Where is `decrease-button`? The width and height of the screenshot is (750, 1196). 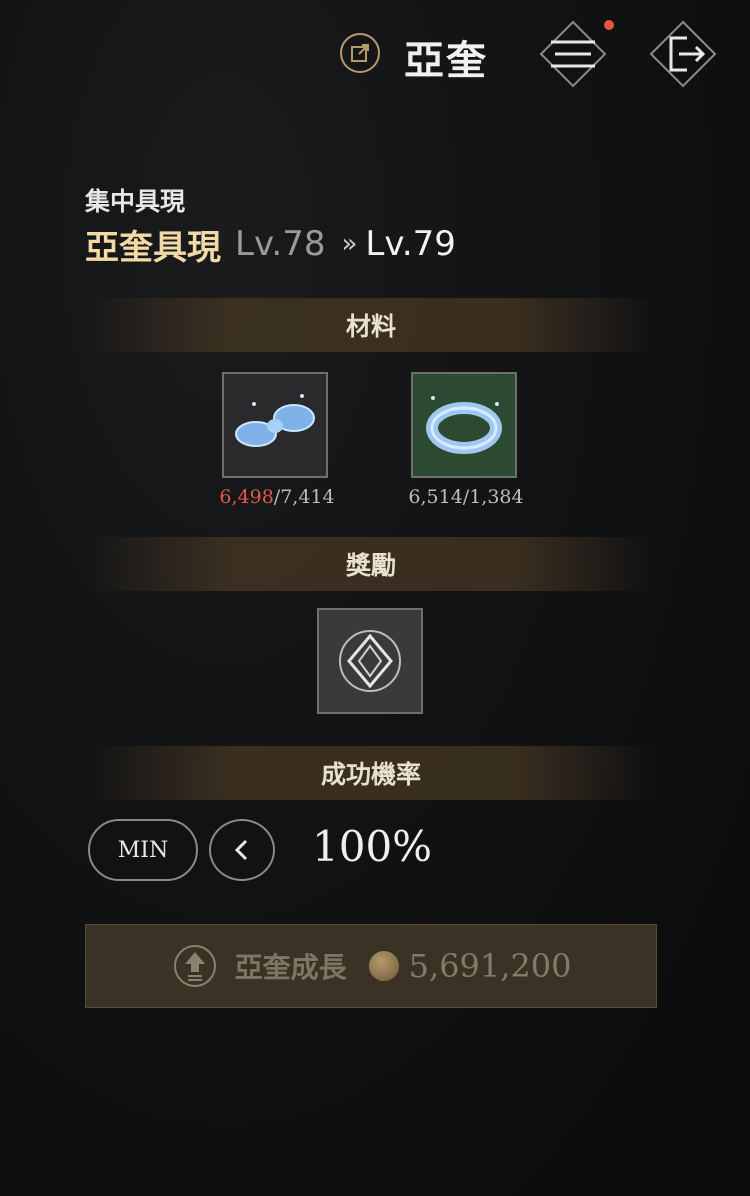 decrease-button is located at coordinates (242, 850).